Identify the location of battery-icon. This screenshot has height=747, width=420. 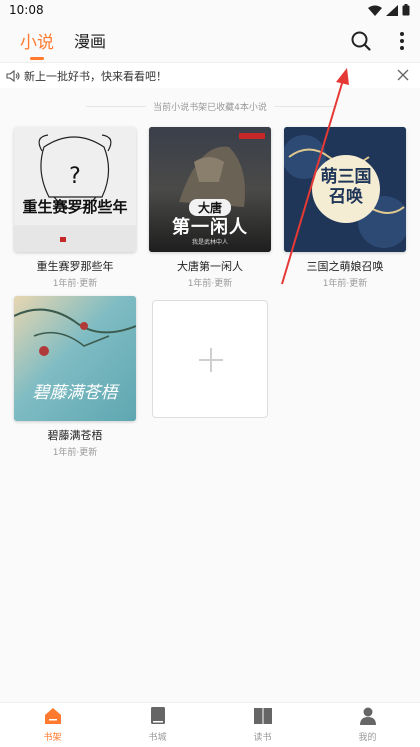
(406, 10).